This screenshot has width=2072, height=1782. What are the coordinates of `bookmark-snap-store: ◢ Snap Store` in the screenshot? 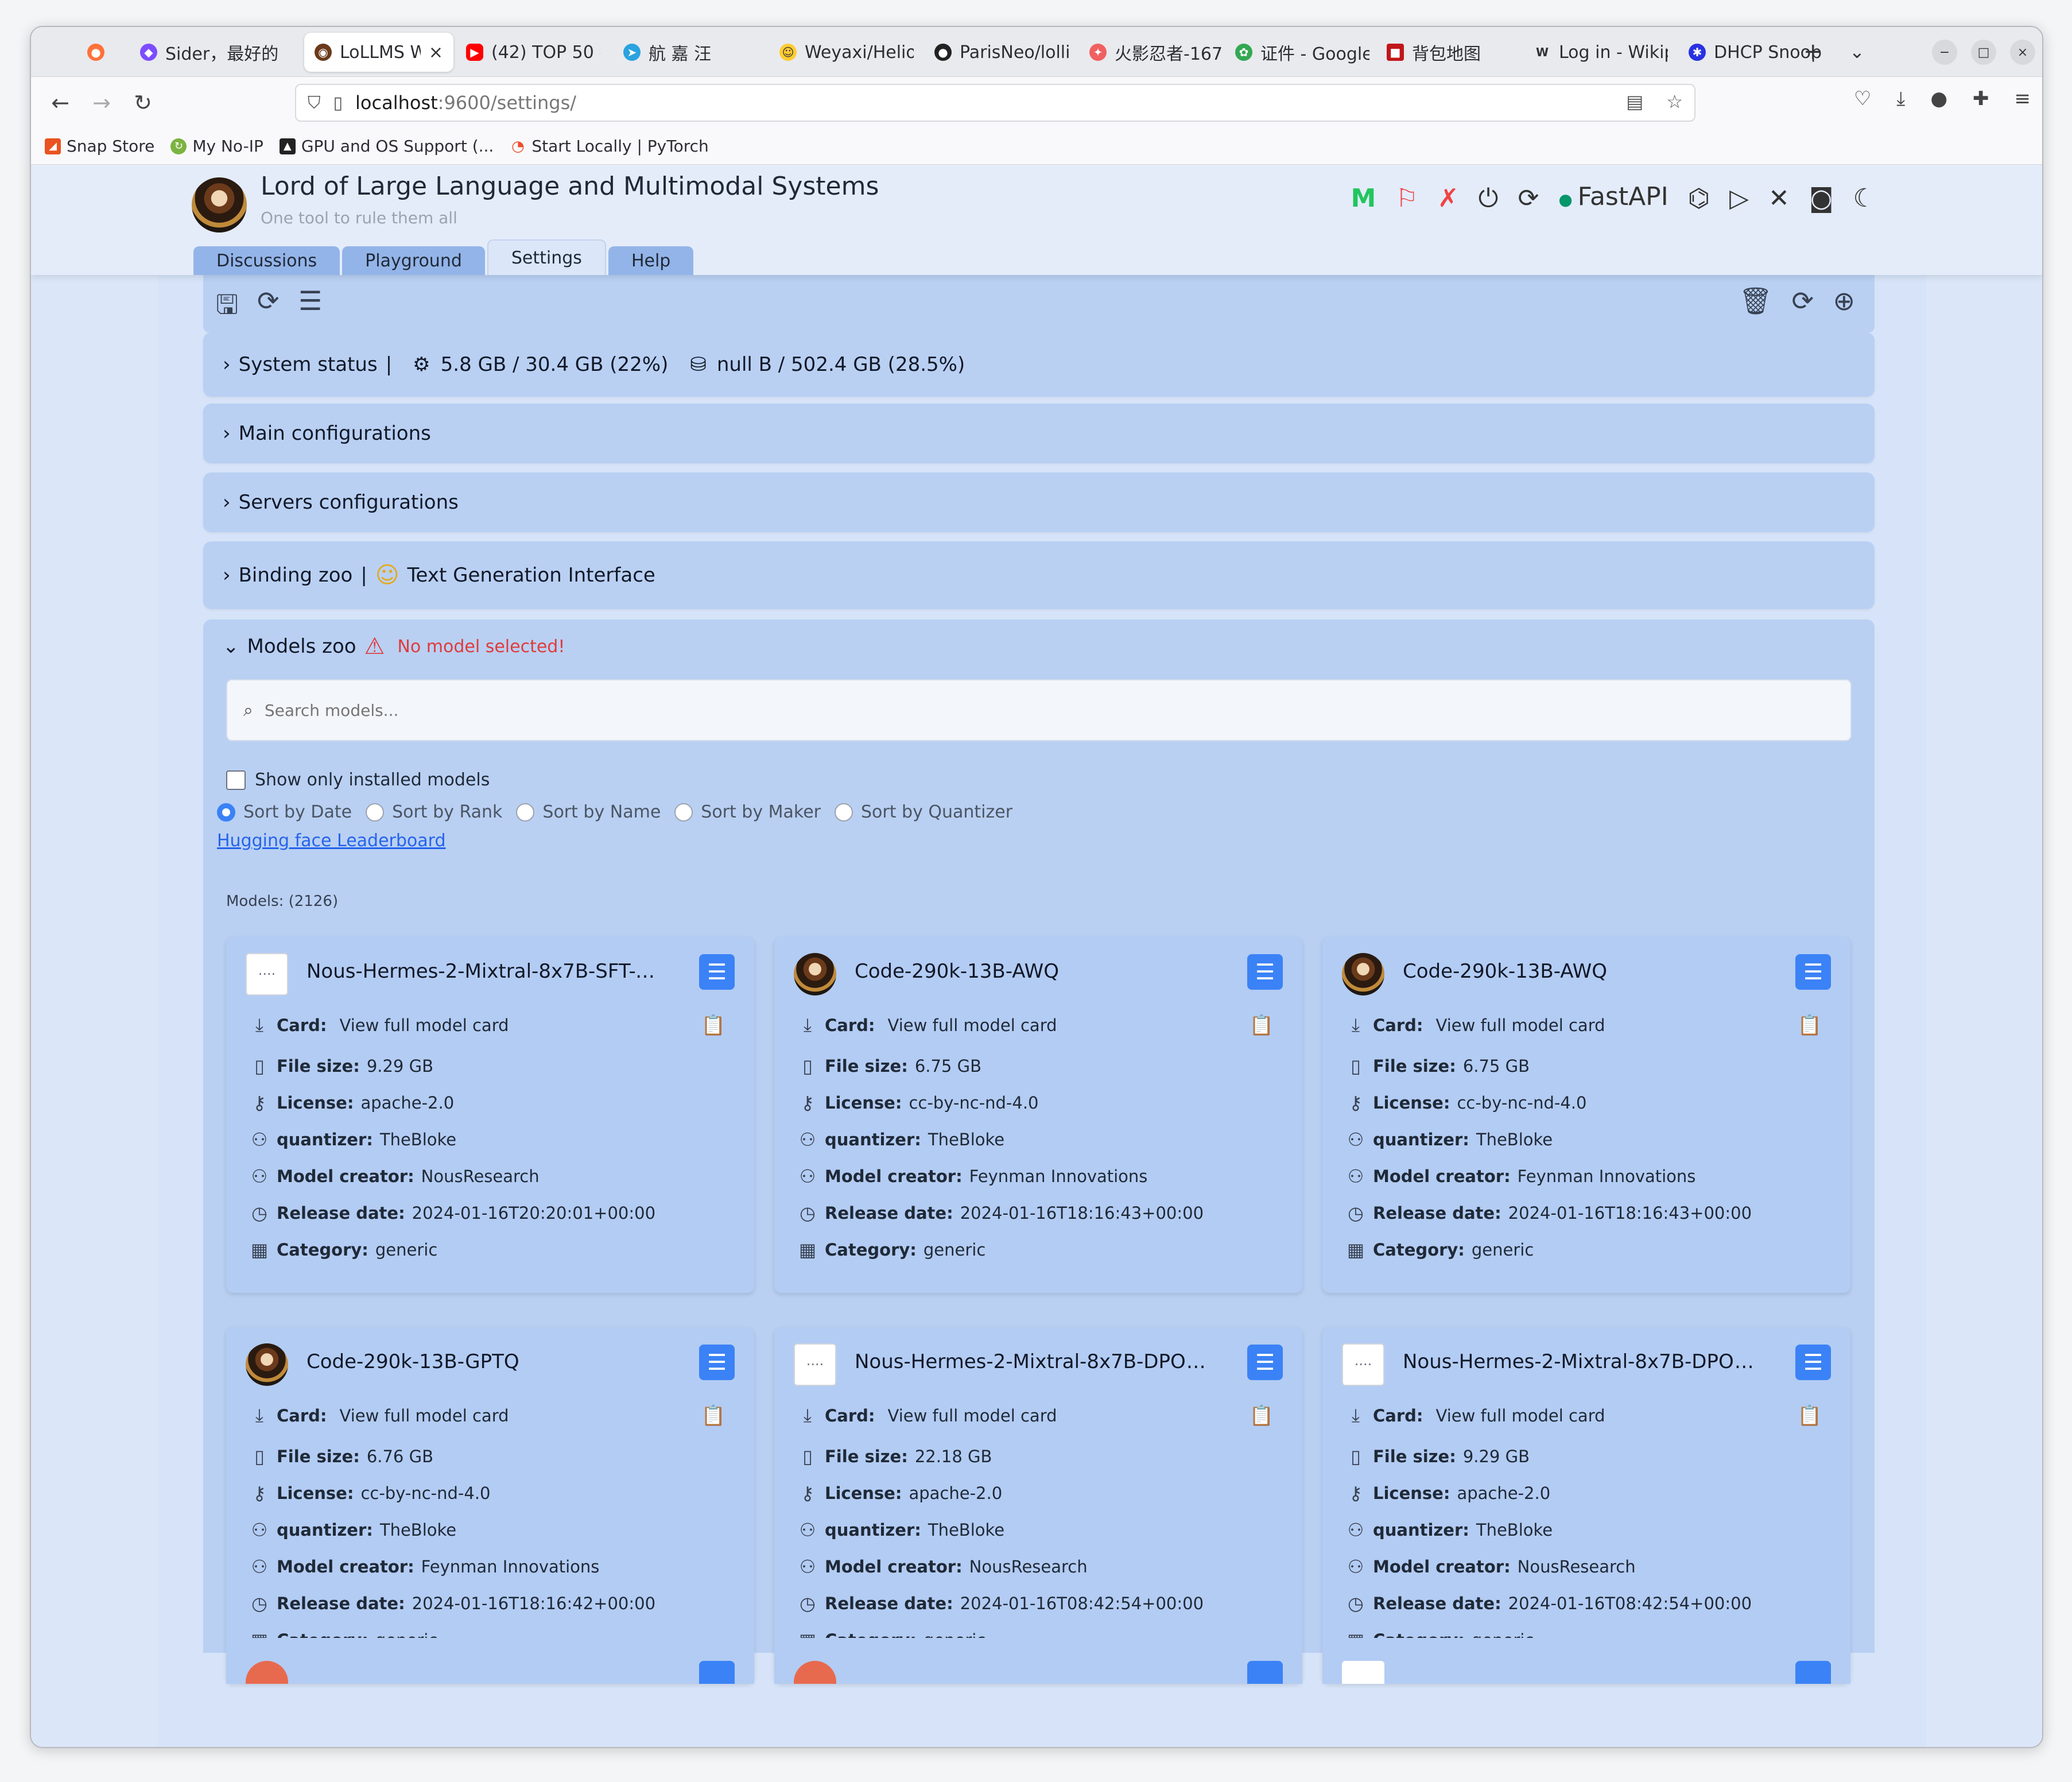 It's located at (100, 146).